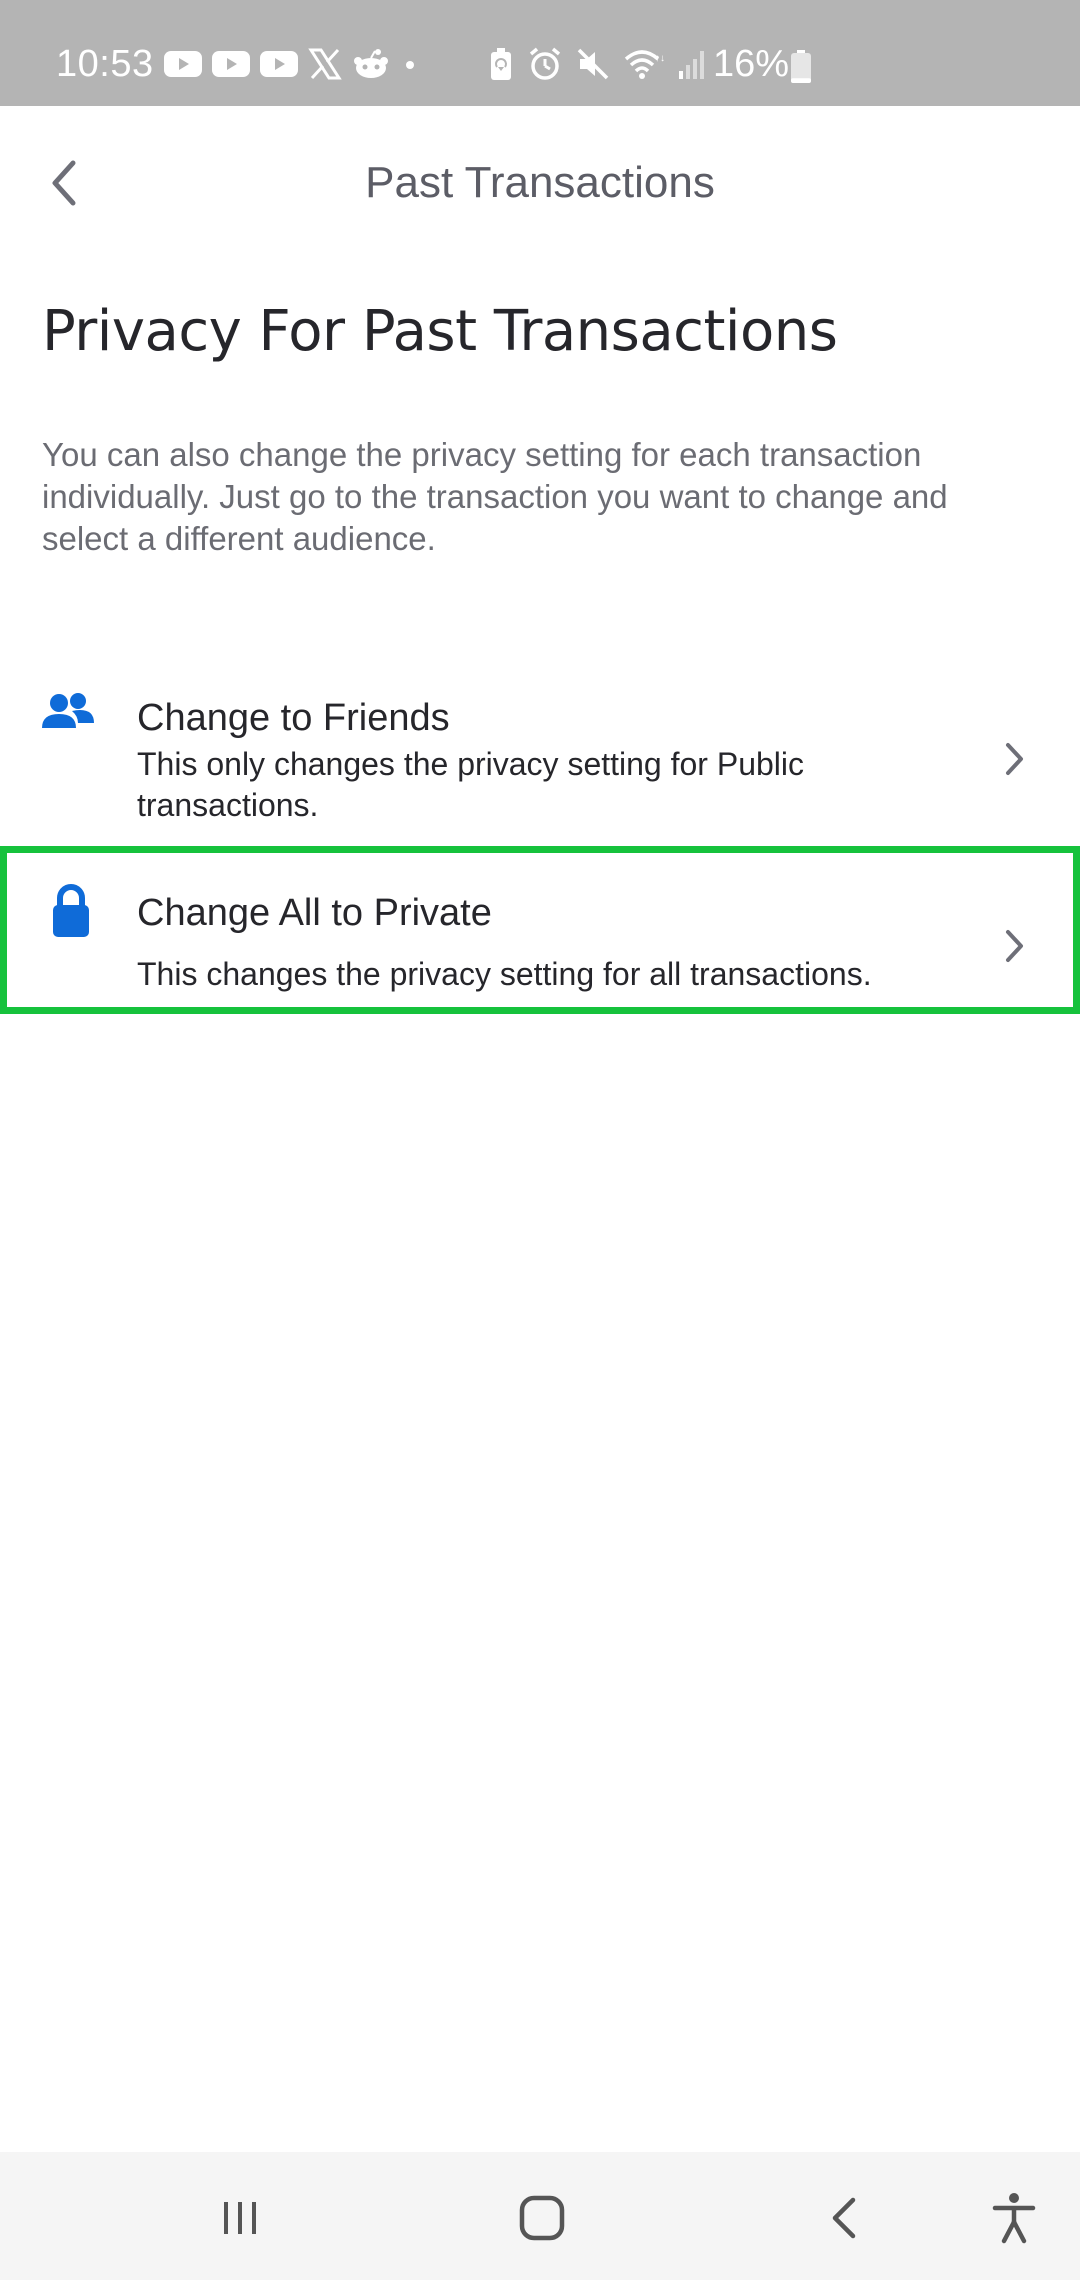 This screenshot has width=1080, height=2280. Describe the element at coordinates (593, 64) in the screenshot. I see `mute-icon` at that location.